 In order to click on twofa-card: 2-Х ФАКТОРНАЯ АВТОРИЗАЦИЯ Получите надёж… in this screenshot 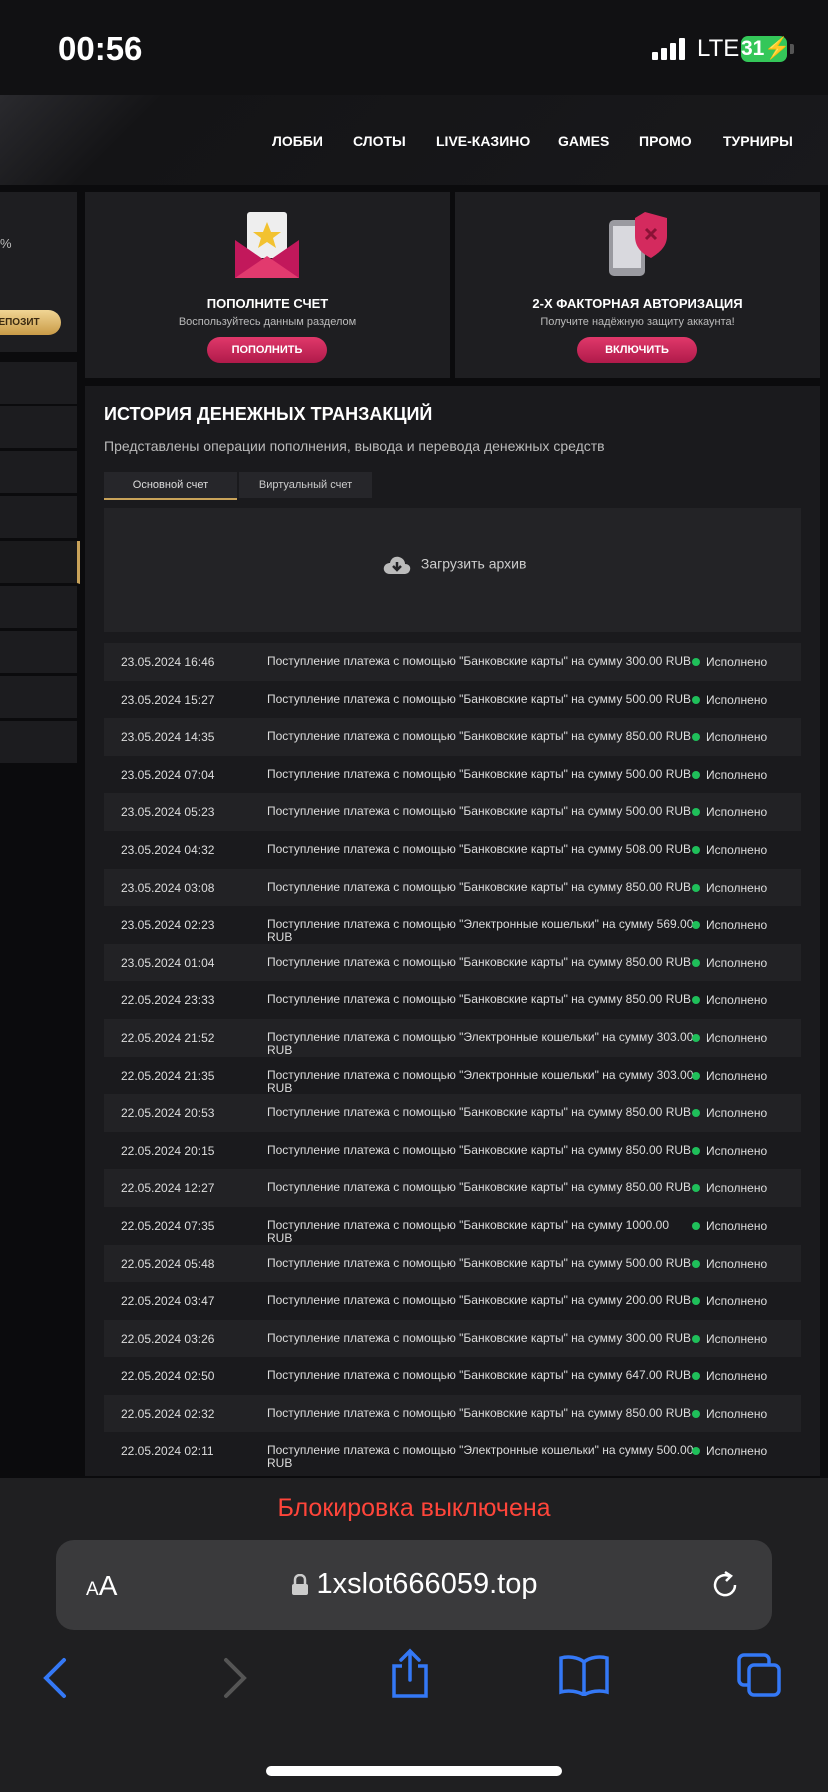, I will do `click(637, 285)`.